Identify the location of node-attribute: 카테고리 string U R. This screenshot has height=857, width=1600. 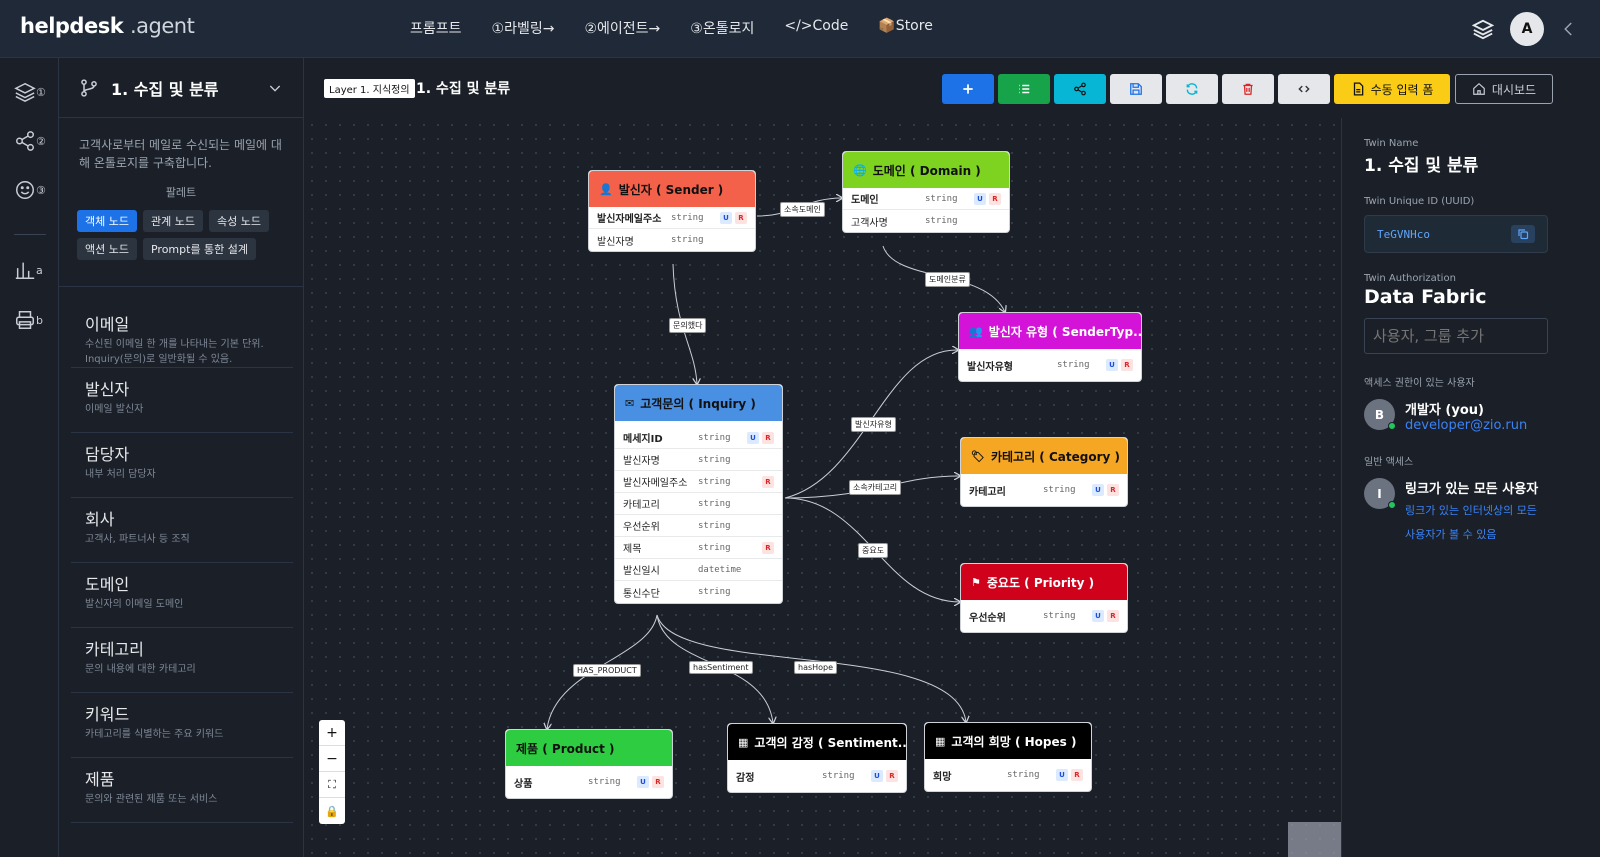
(1044, 490).